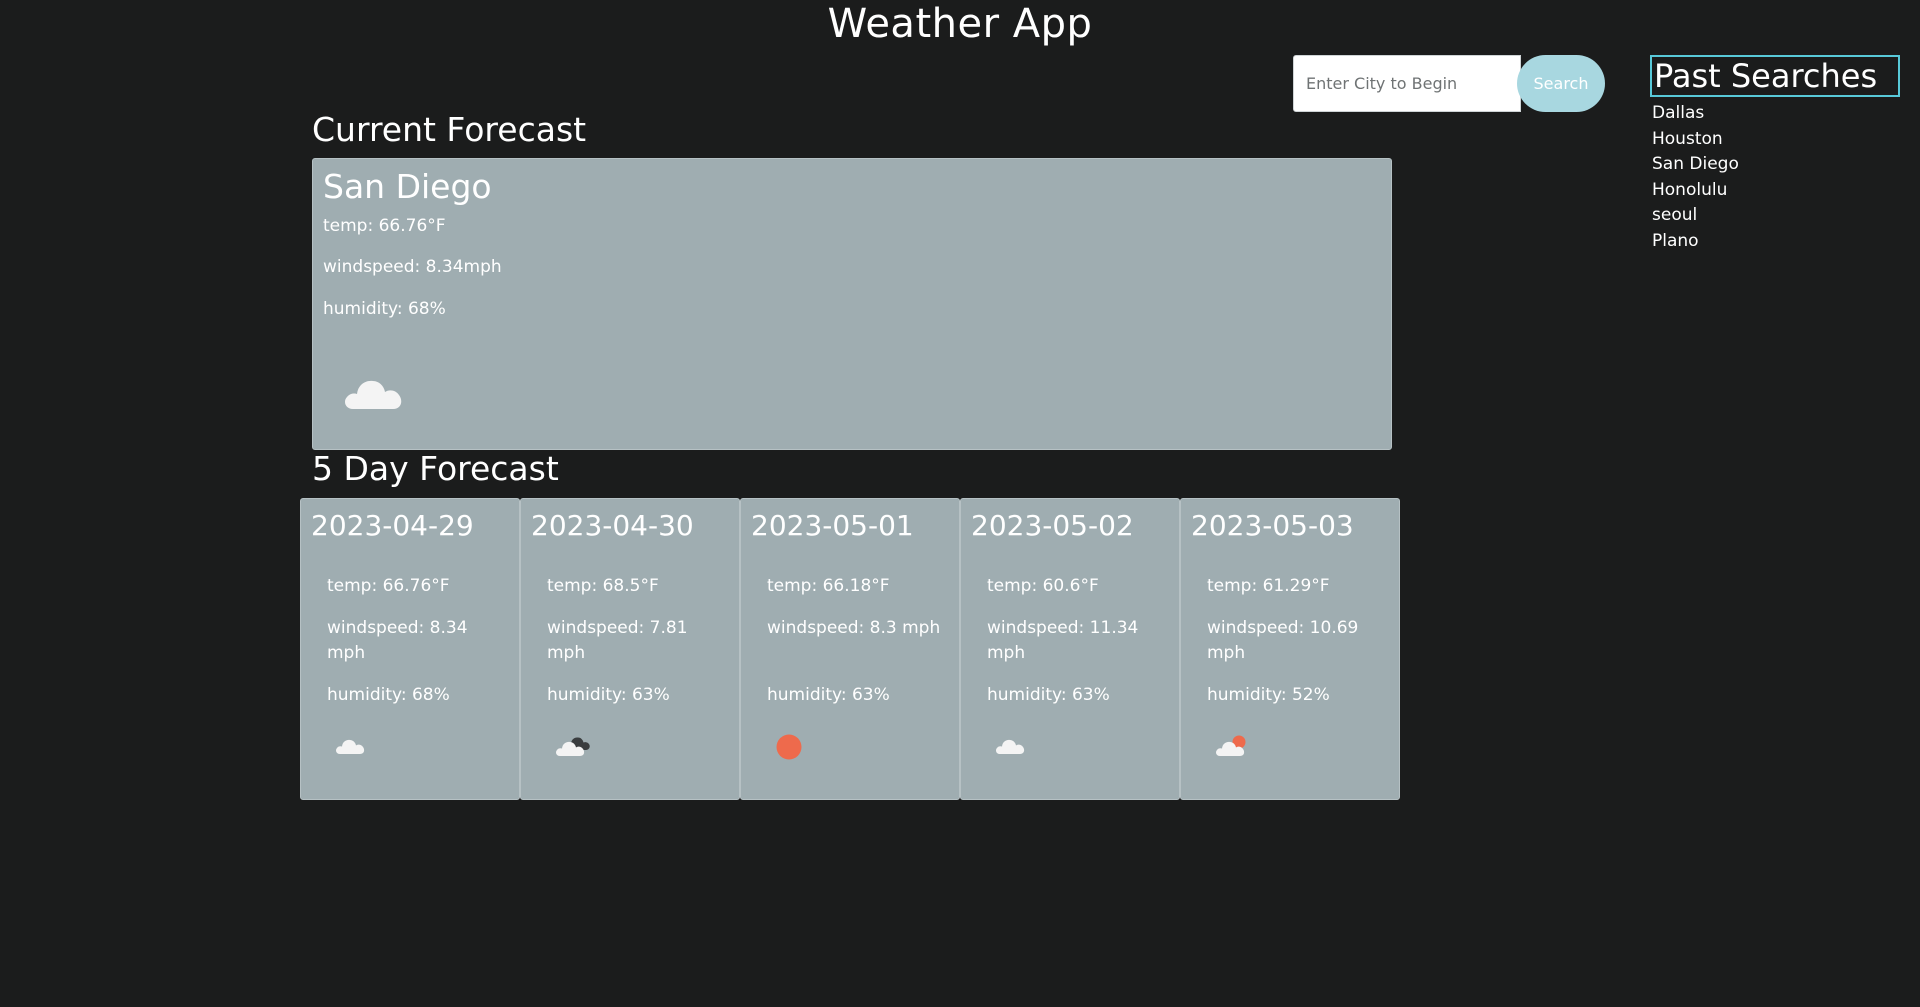 Image resolution: width=1920 pixels, height=1007 pixels. Describe the element at coordinates (1283, 640) in the screenshot. I see `forecast-windspeed: windspeed: 10.69 mph` at that location.